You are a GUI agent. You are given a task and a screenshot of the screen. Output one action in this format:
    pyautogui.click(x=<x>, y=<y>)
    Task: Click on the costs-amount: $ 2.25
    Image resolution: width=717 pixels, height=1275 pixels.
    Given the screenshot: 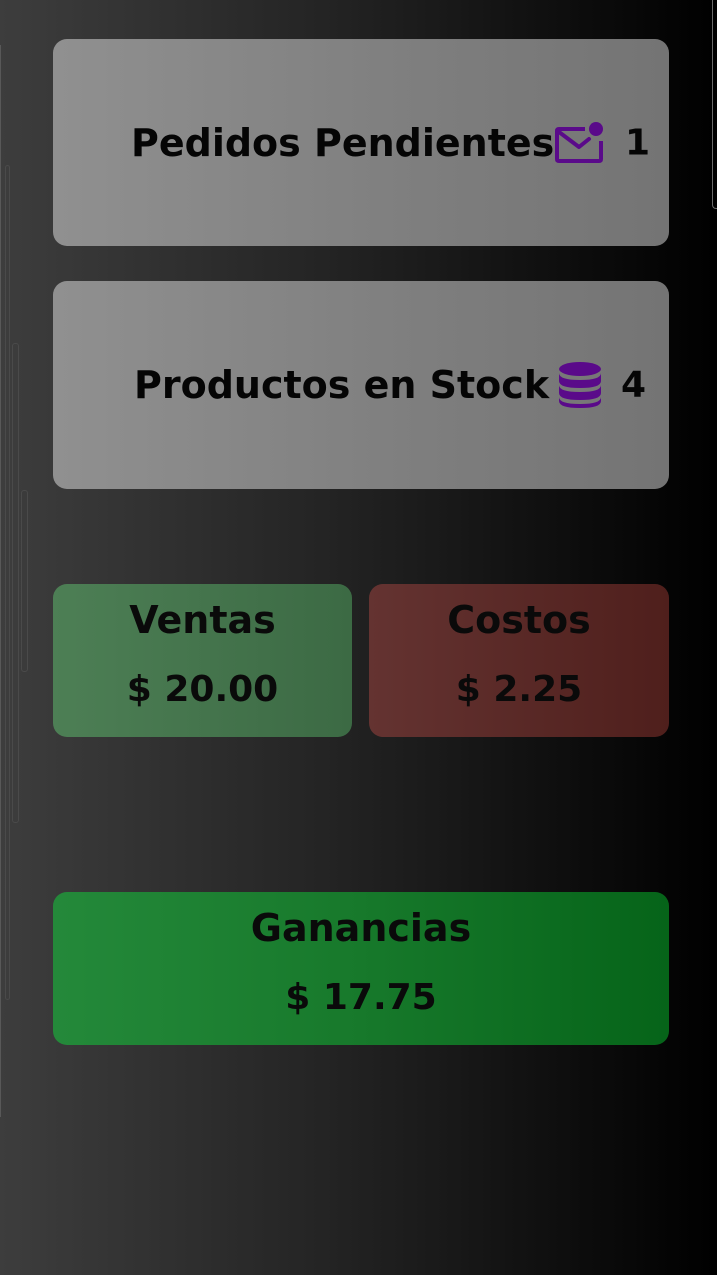 What is the action you would take?
    pyautogui.click(x=519, y=689)
    